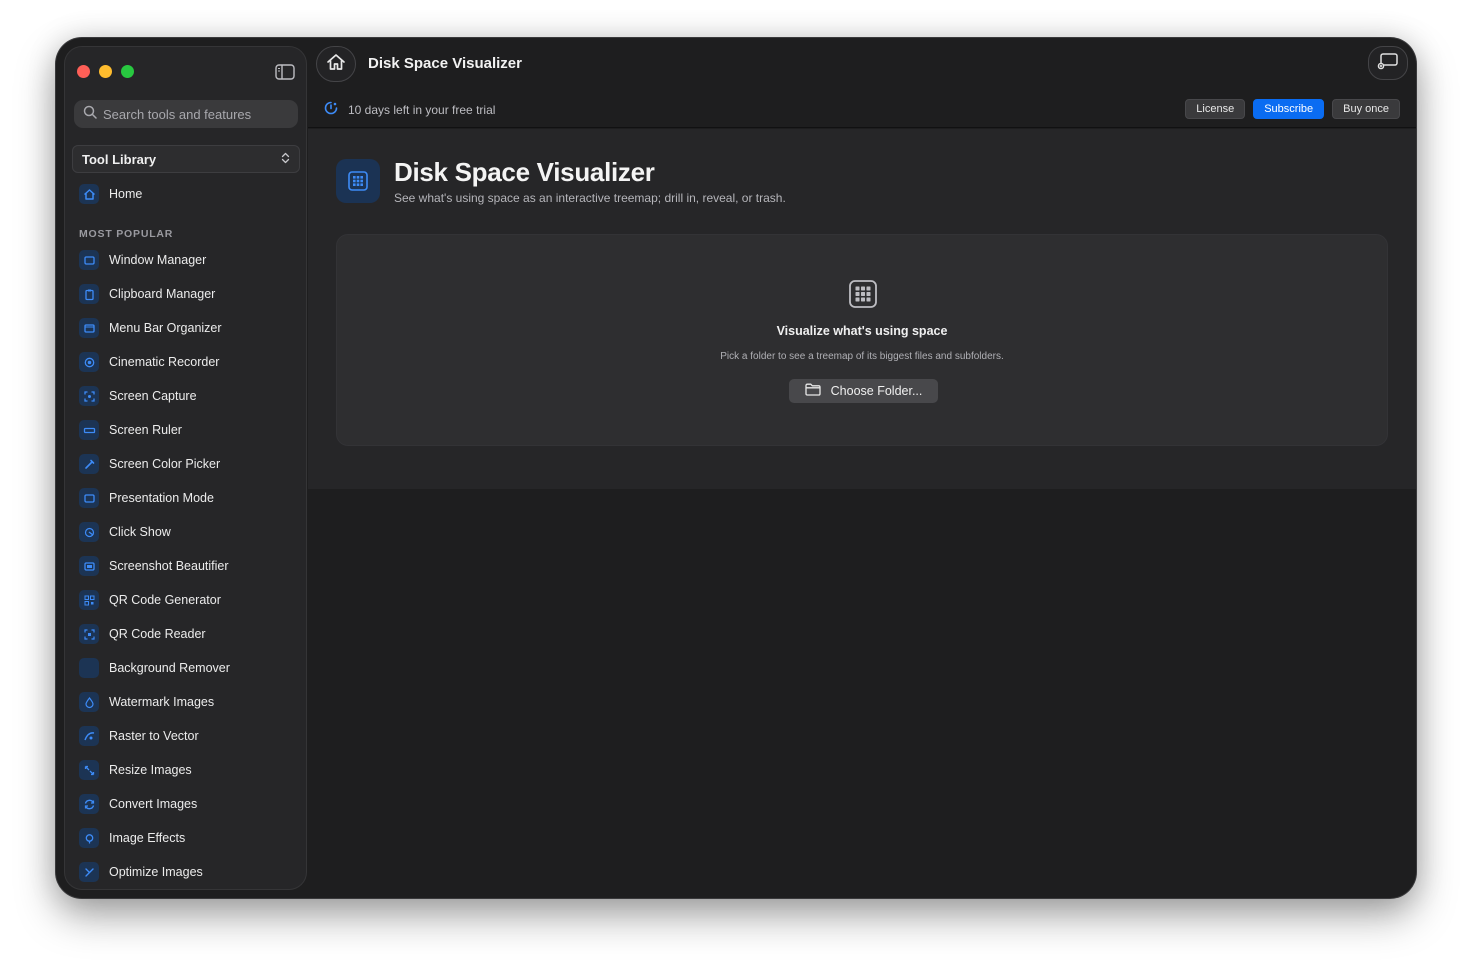 This screenshot has width=1472, height=972. I want to click on buy-once-button: Buy once, so click(1366, 109).